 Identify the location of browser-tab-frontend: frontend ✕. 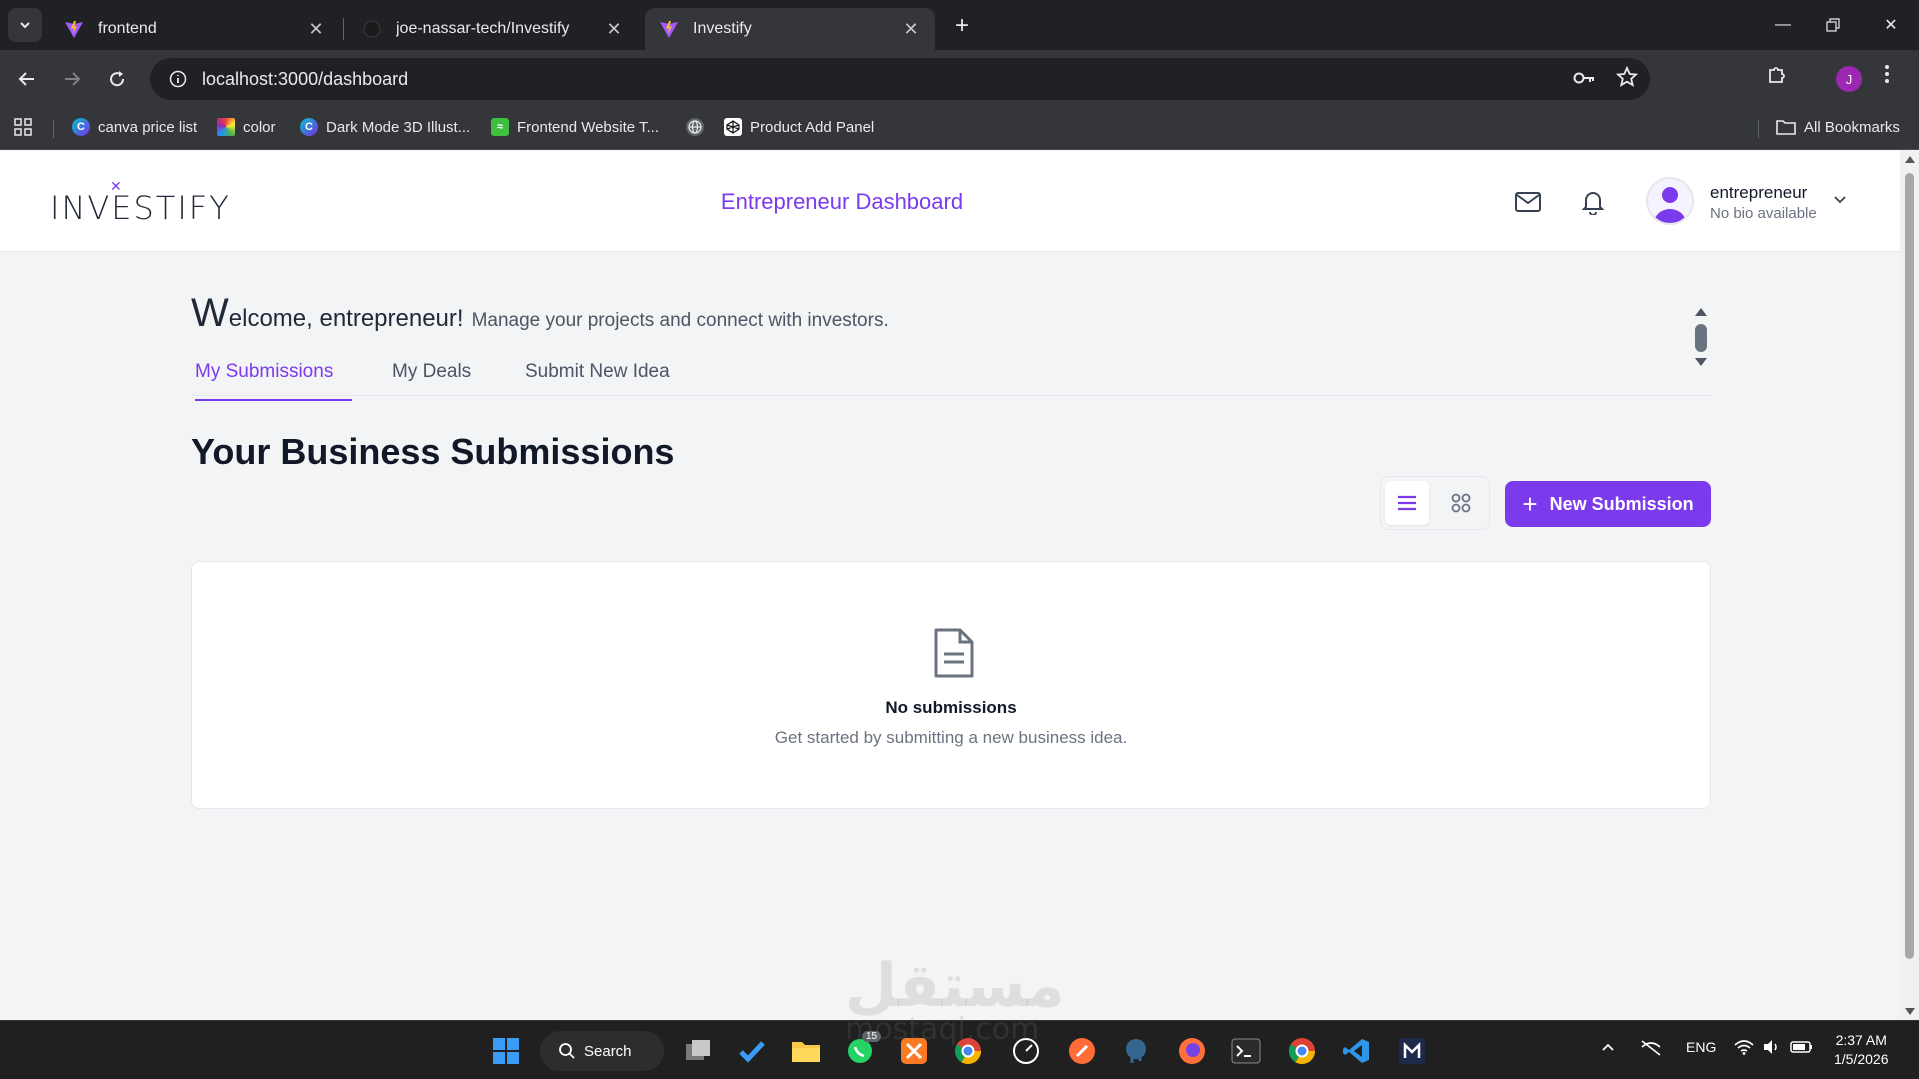
(195, 29).